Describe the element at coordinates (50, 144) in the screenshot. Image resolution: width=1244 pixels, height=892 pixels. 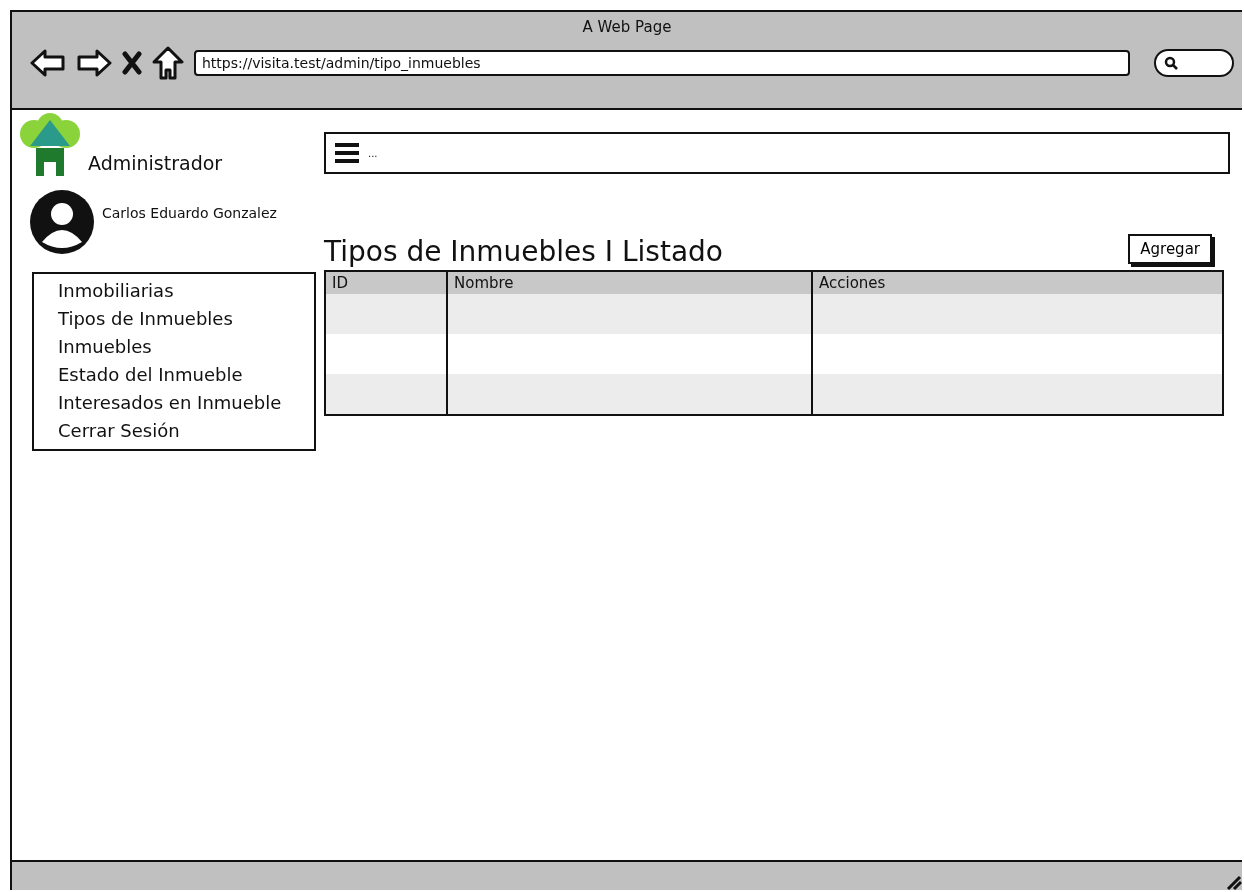
I see `tree-house-logo-icon` at that location.